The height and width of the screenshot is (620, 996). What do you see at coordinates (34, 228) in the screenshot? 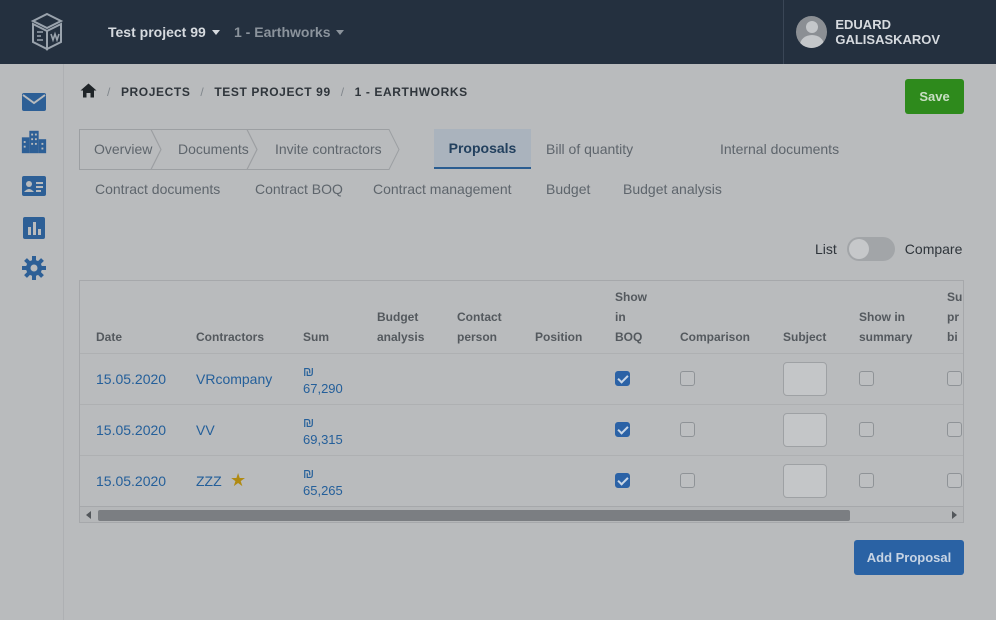
I see `bar-chart-icon` at bounding box center [34, 228].